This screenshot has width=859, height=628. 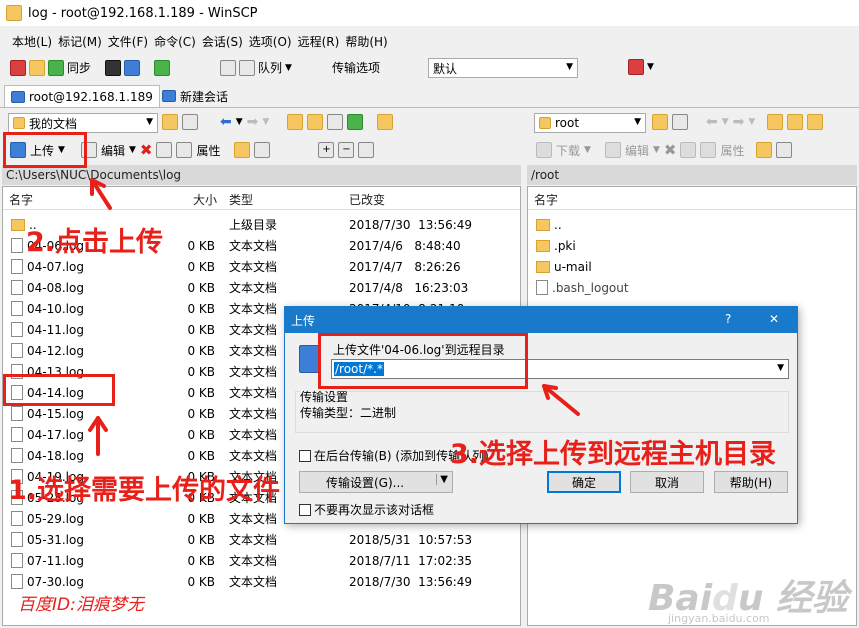 What do you see at coordinates (81, 605) in the screenshot?
I see `author-signature: 百度ID:泪痕梦无` at bounding box center [81, 605].